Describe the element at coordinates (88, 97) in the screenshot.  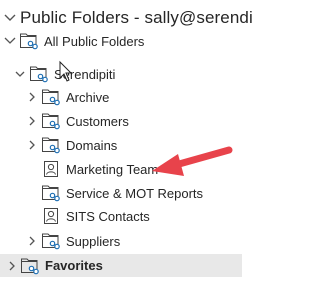
I see `tree-item-label: Archive` at that location.